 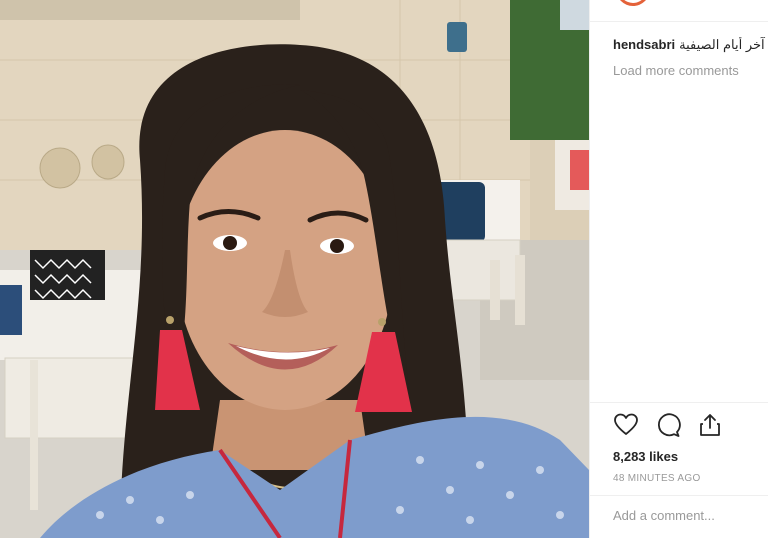 What do you see at coordinates (626, 425) in the screenshot?
I see `heart-icon` at bounding box center [626, 425].